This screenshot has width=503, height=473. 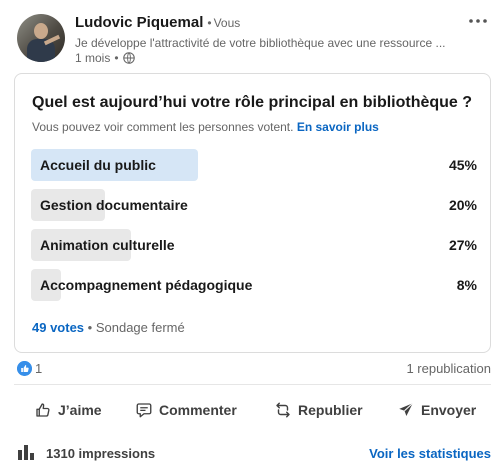 What do you see at coordinates (252, 410) in the screenshot?
I see `action-bar: J’aime Commenter Republier Envoyer` at bounding box center [252, 410].